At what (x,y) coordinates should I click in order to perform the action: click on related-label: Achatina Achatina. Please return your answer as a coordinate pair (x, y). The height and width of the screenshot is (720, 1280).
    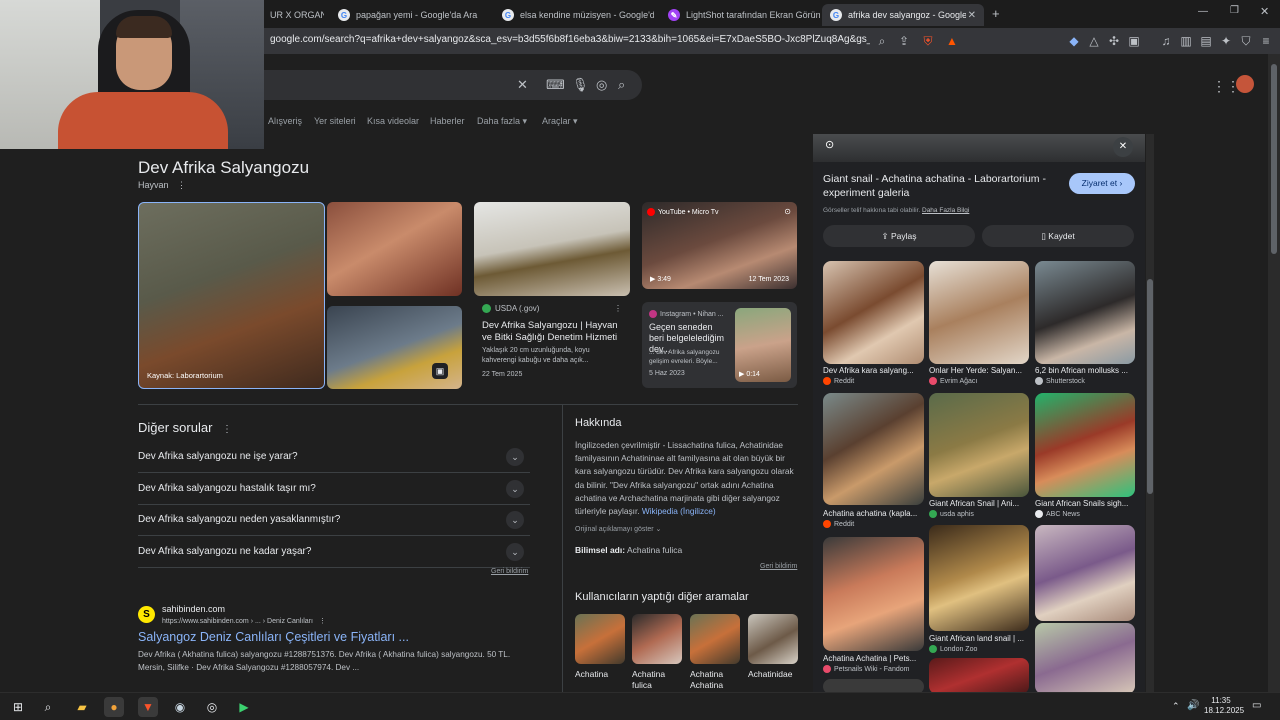
    Looking at the image, I should click on (716, 680).